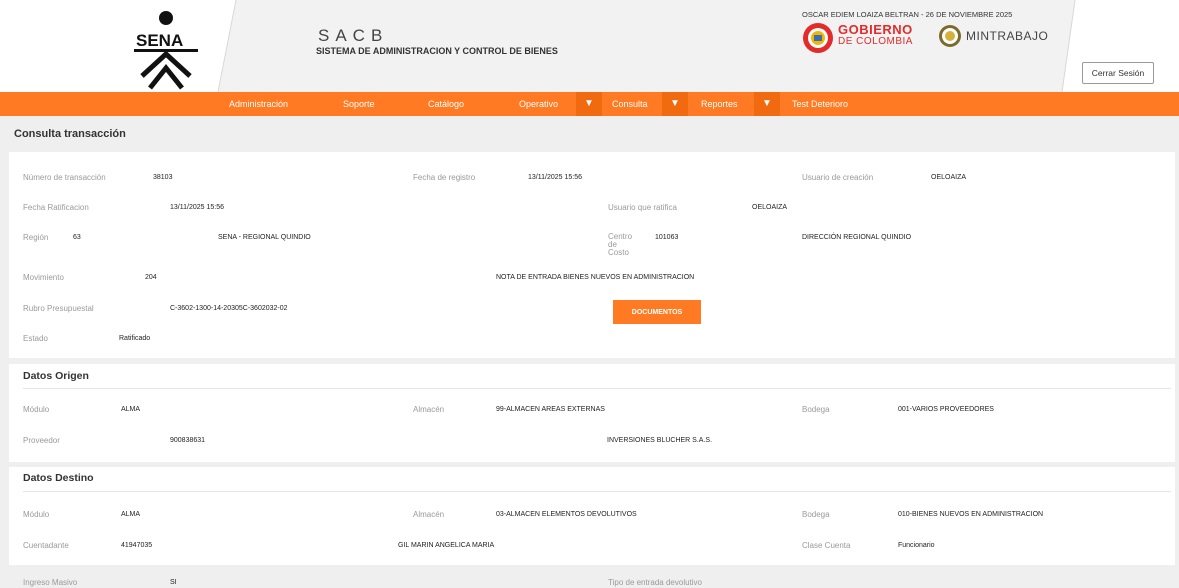 The width and height of the screenshot is (1179, 588). Describe the element at coordinates (538, 104) in the screenshot. I see `nav-operativo: Operativo` at that location.